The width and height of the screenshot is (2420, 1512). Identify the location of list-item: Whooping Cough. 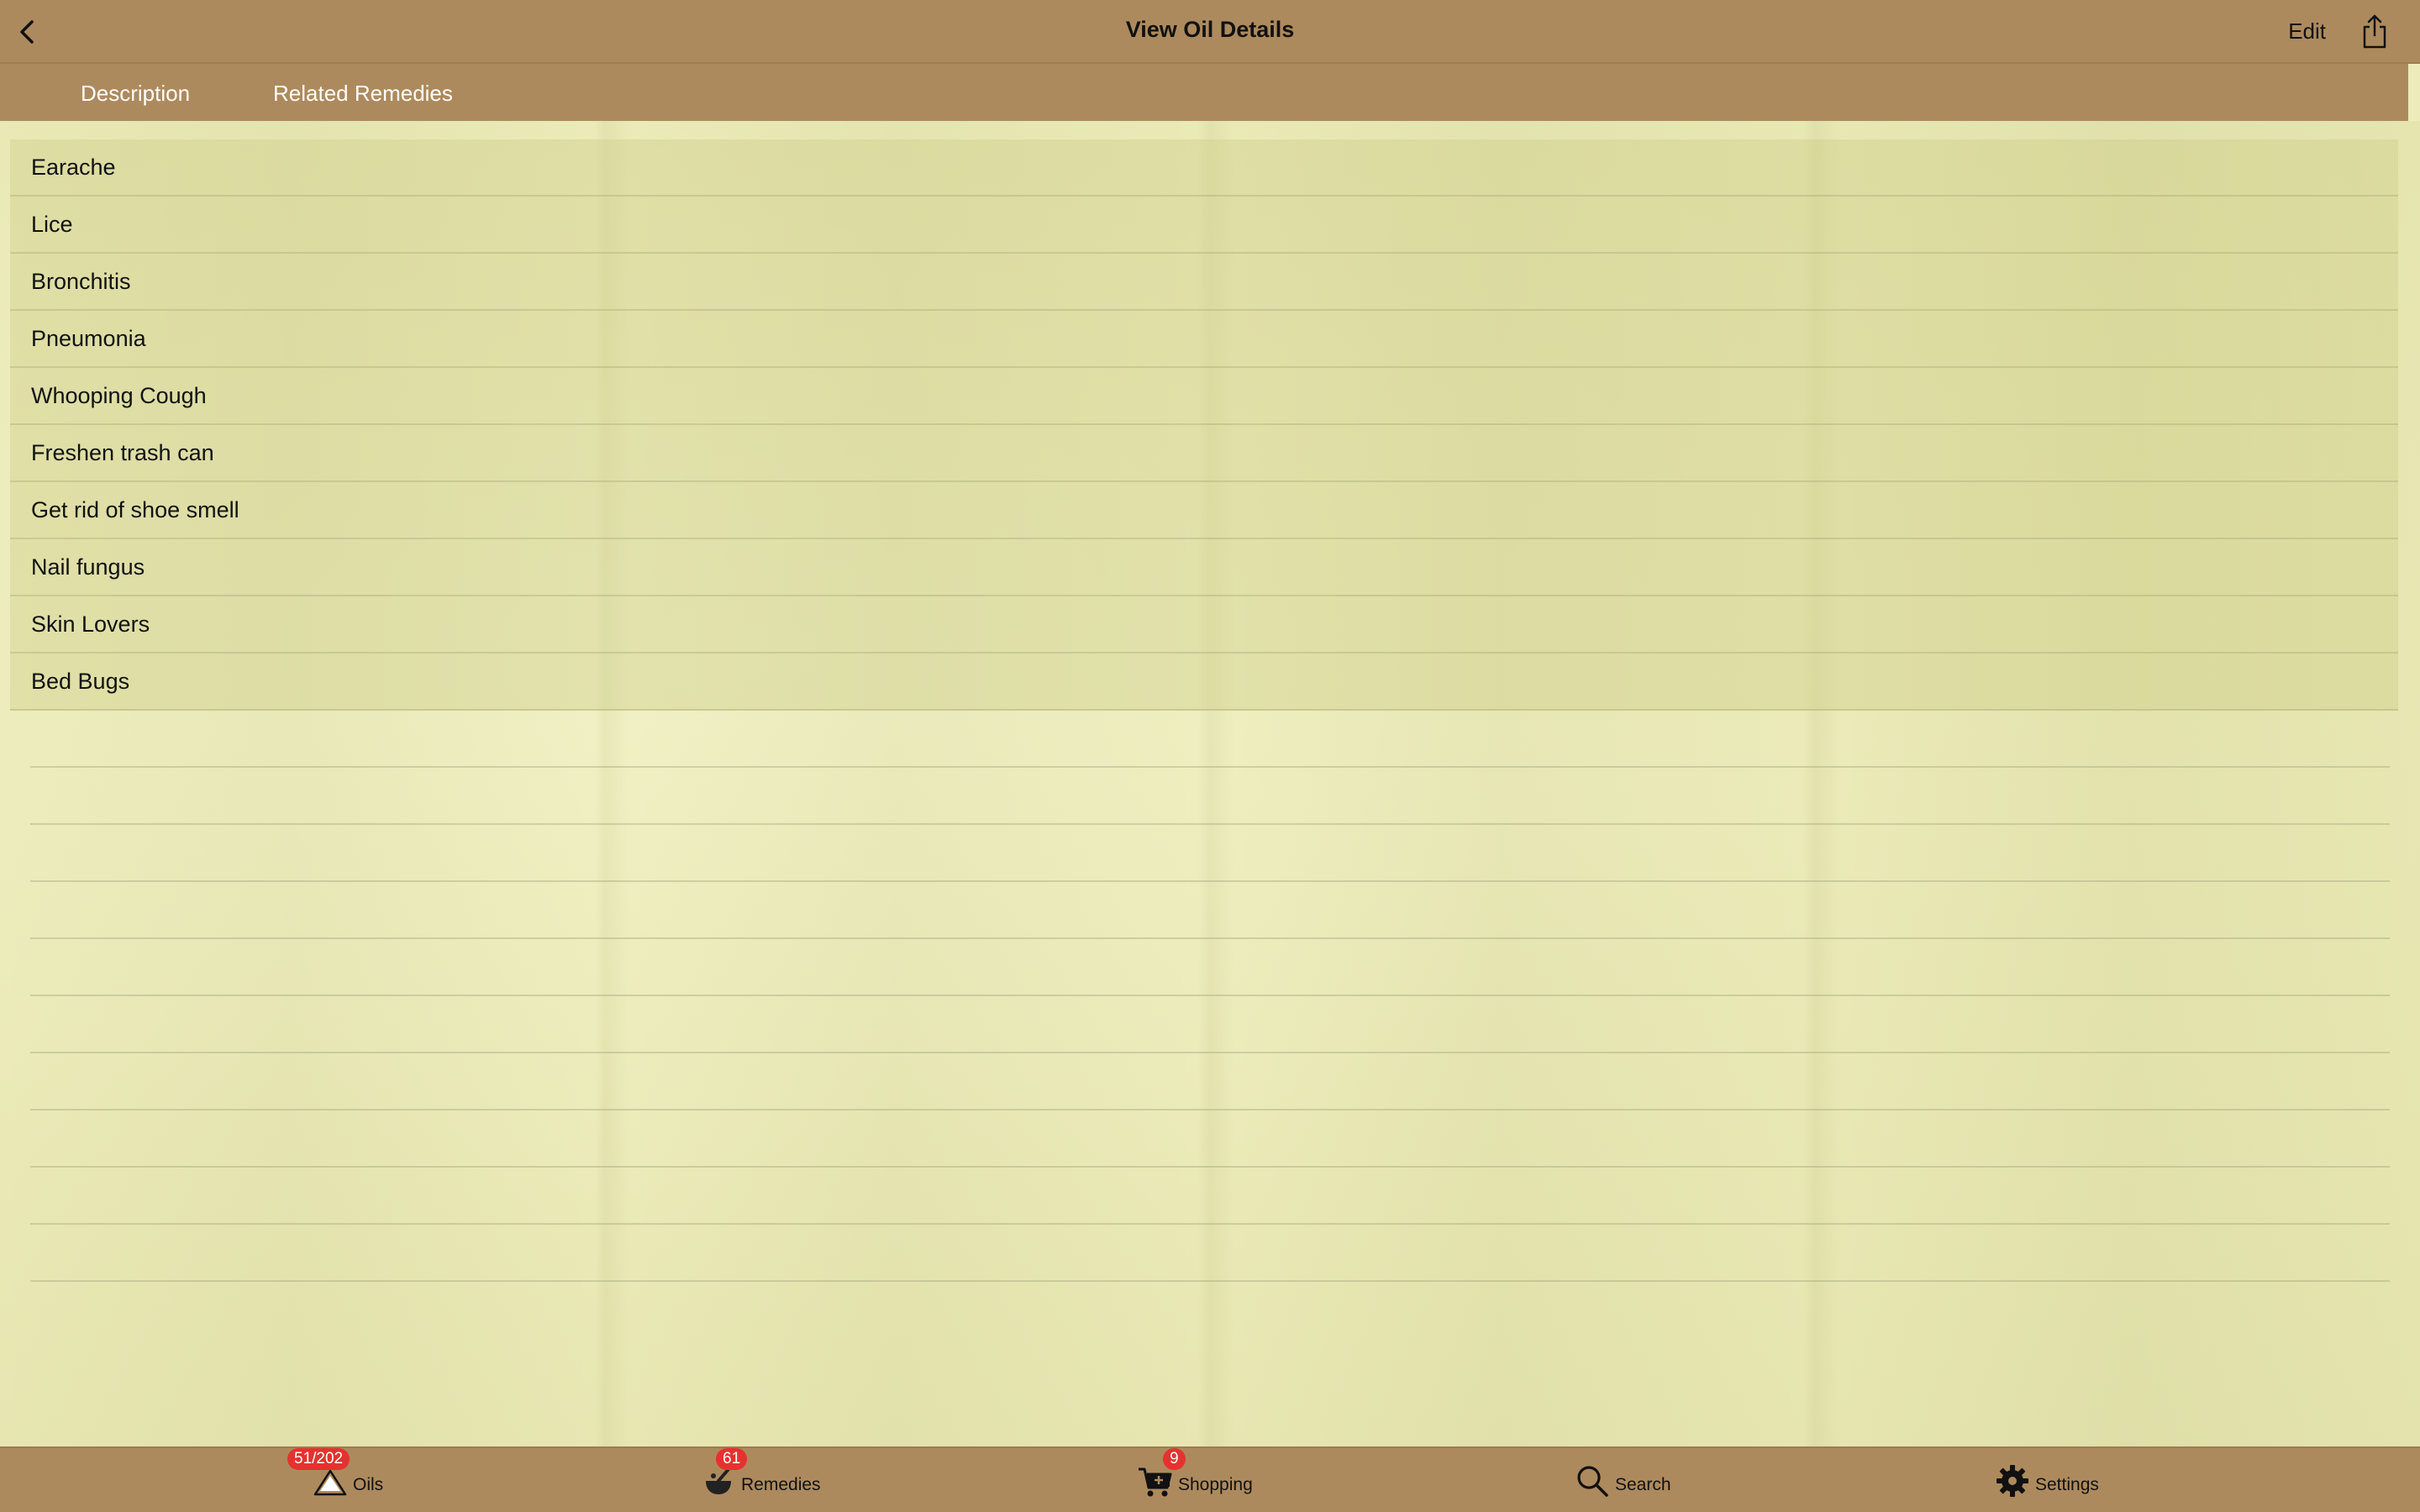
(1204, 396).